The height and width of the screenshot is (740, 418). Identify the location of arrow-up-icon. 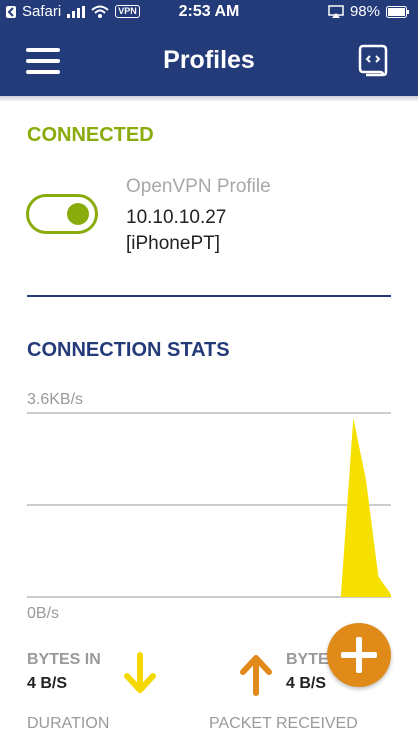
(256, 675).